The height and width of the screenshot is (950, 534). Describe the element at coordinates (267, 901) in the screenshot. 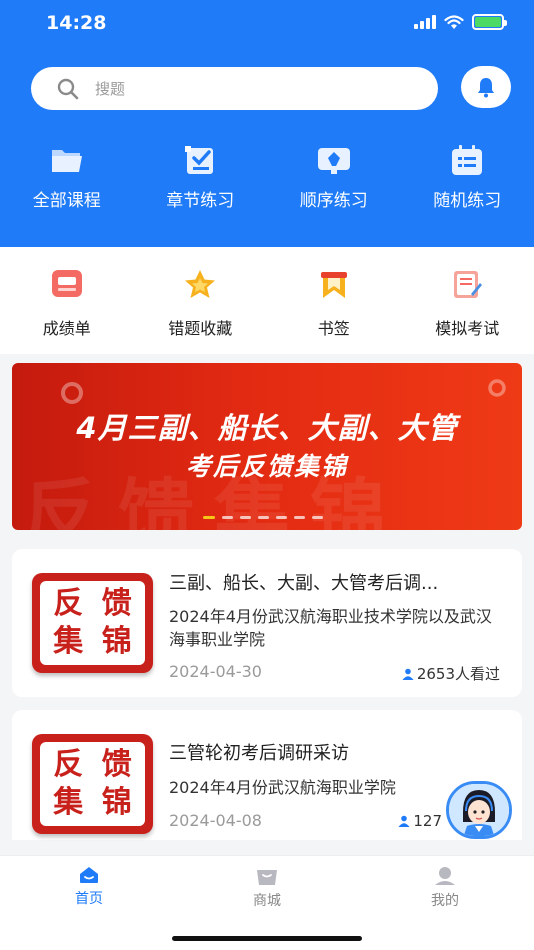

I see `tab-label: 商城` at that location.